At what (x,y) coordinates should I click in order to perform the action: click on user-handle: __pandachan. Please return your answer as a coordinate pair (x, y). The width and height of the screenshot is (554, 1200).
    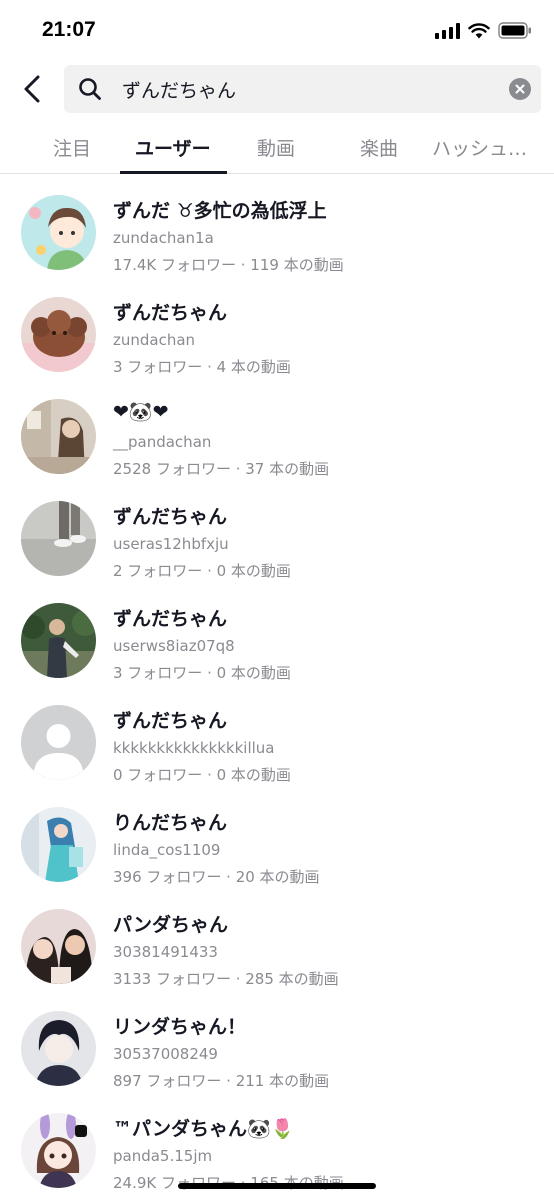
    Looking at the image, I should click on (162, 442).